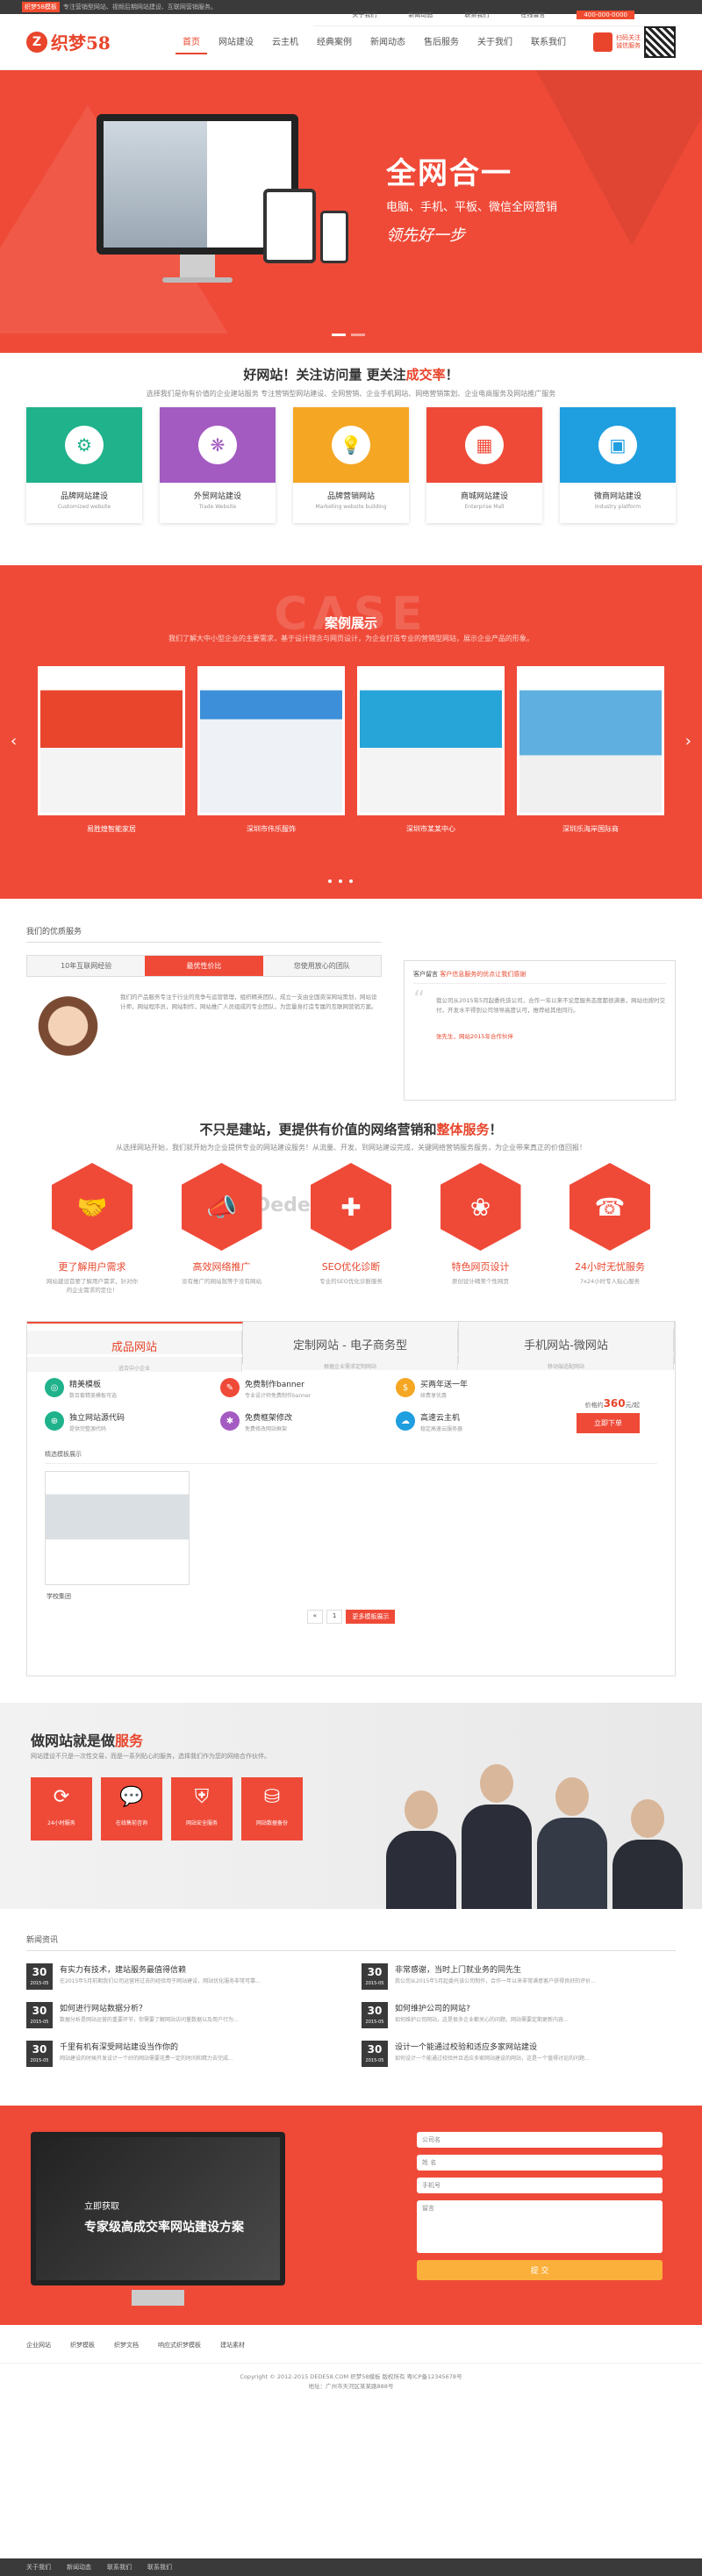  I want to click on footer-link: 响应式织梦模板, so click(179, 2352).